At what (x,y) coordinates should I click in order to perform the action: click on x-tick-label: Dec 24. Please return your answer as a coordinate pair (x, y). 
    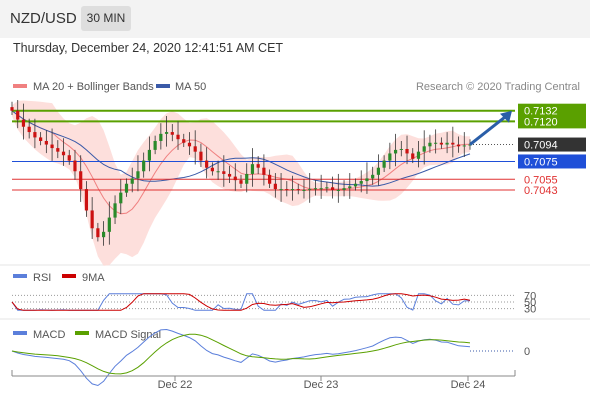
    Looking at the image, I should click on (468, 385).